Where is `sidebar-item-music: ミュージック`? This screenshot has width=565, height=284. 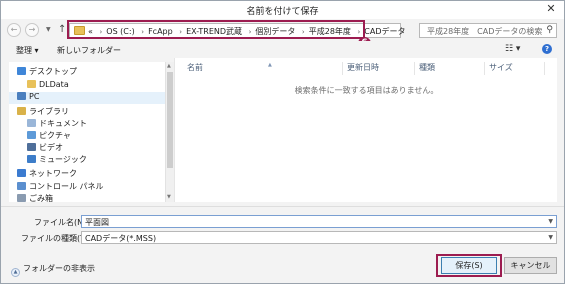 sidebar-item-music: ミュージック is located at coordinates (57, 160).